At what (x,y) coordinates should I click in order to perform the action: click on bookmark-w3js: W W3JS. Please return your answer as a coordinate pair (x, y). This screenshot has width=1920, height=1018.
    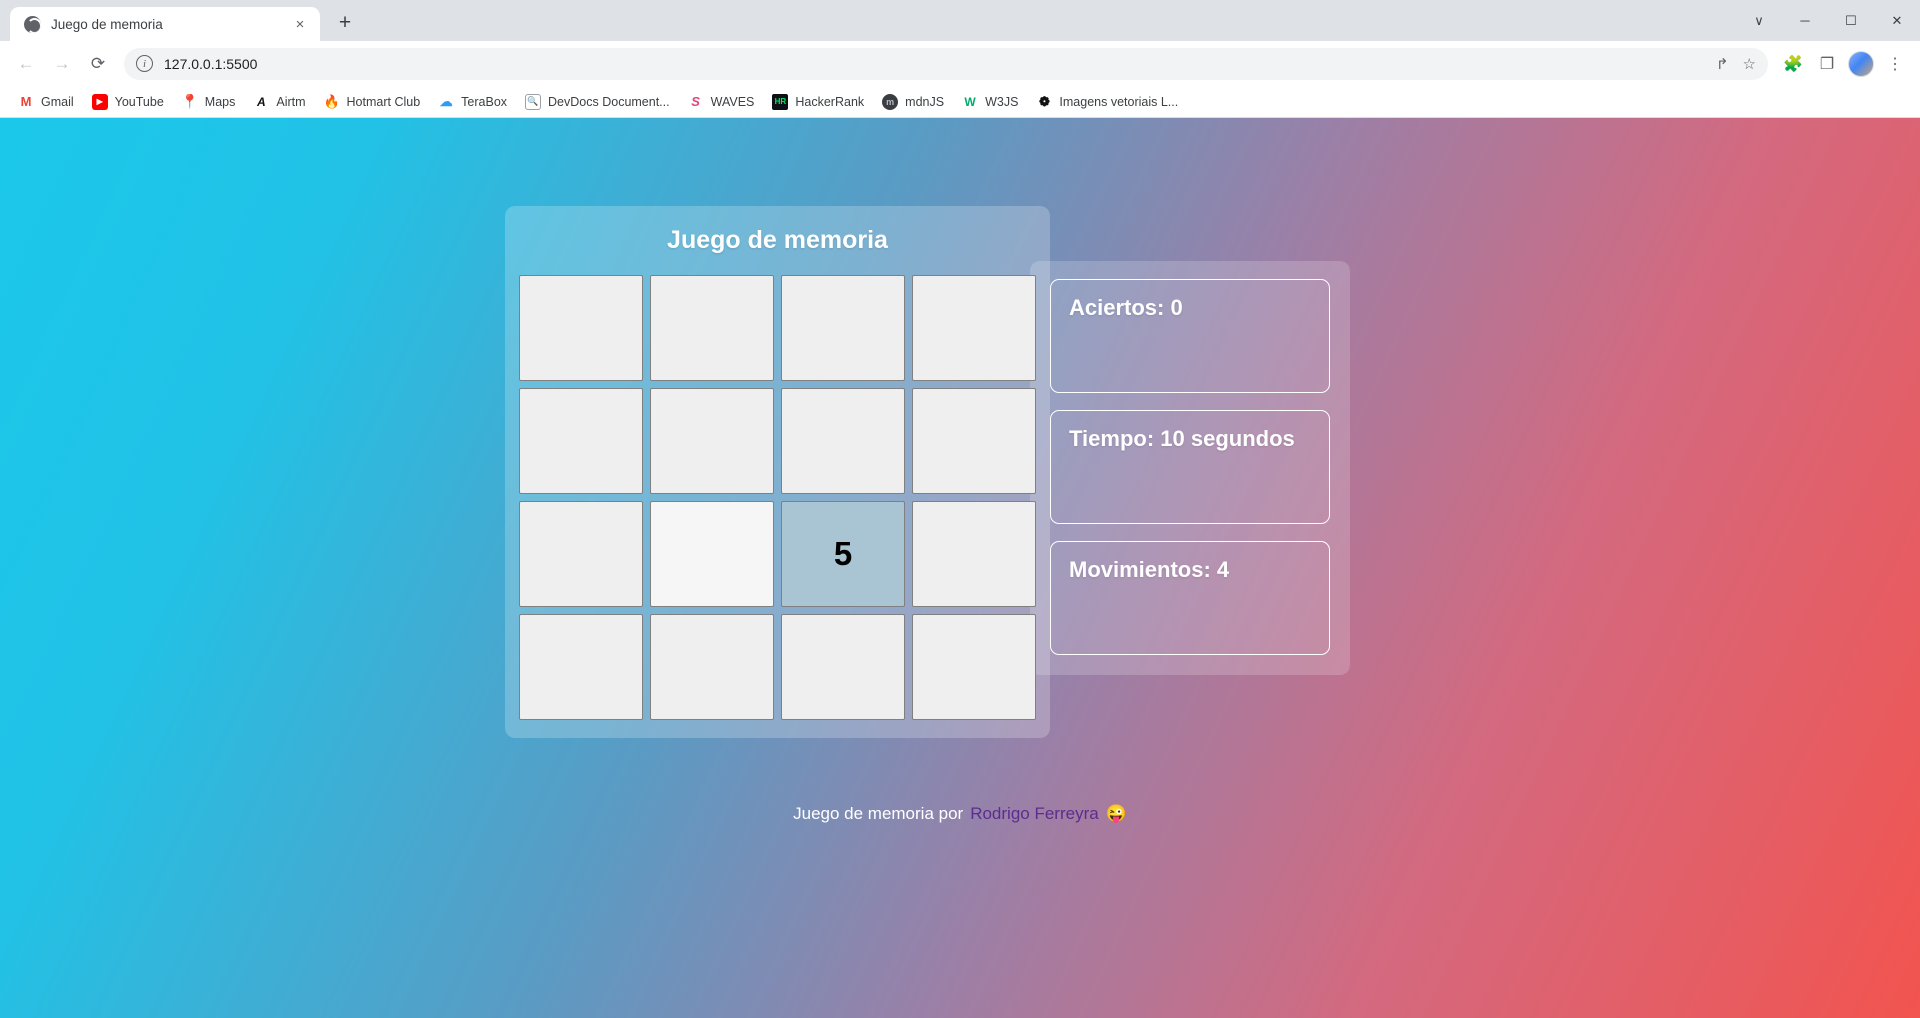
    Looking at the image, I should click on (990, 102).